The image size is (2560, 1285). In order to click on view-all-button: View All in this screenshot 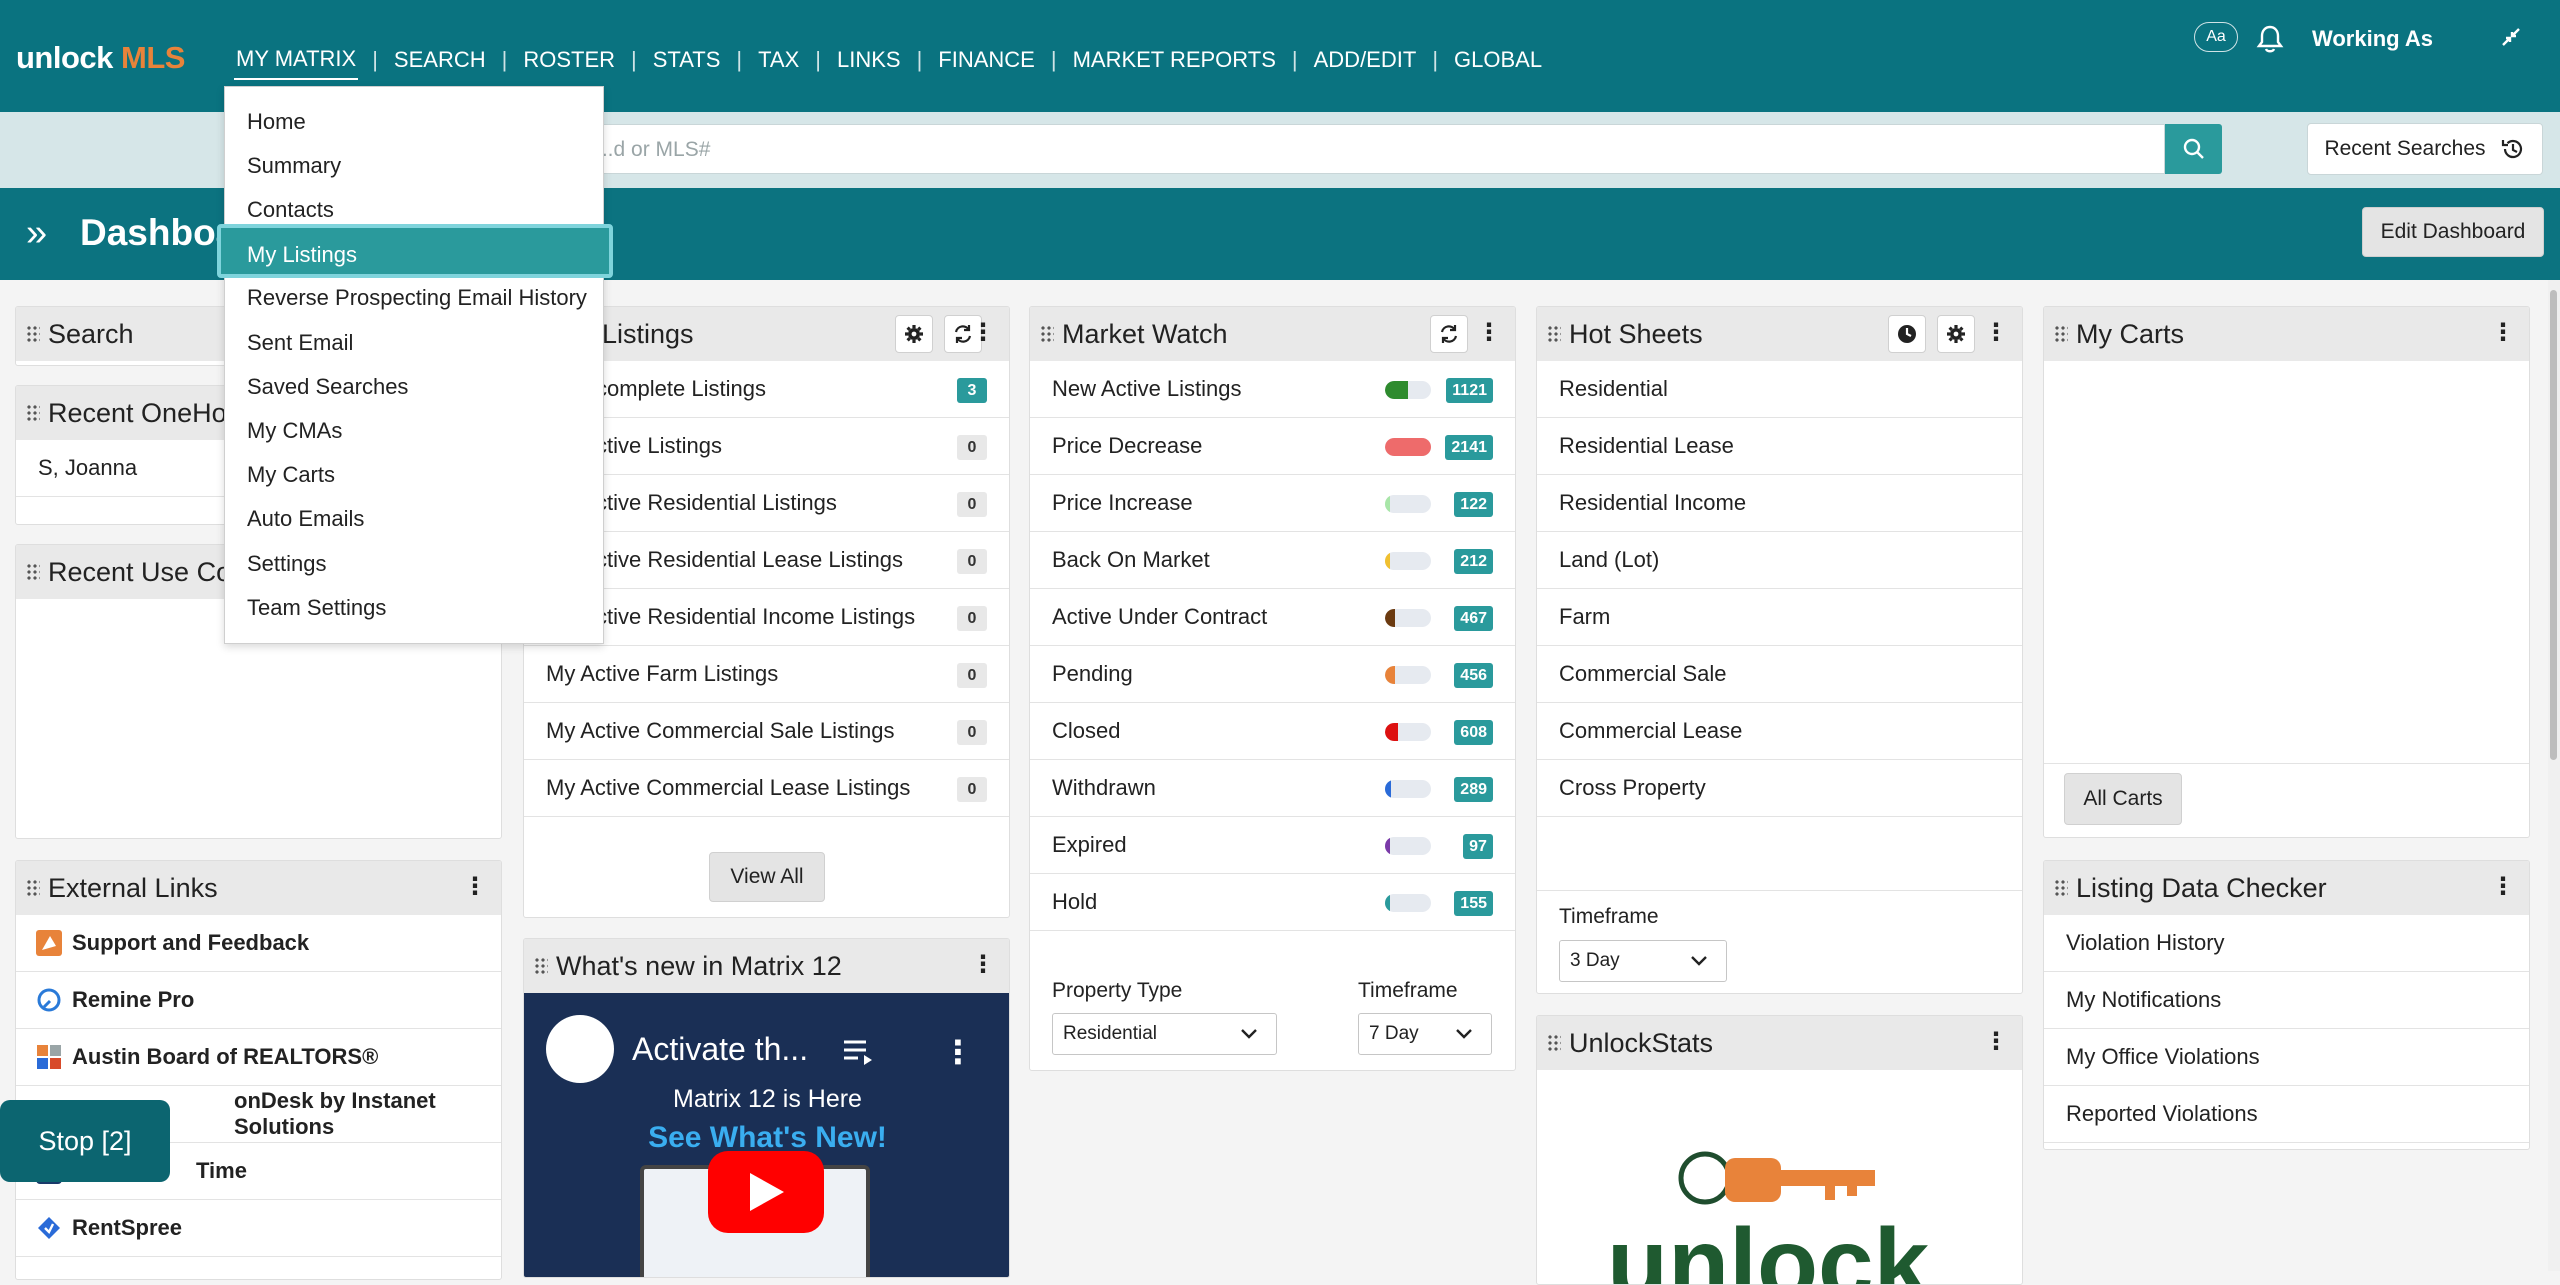, I will do `click(767, 877)`.